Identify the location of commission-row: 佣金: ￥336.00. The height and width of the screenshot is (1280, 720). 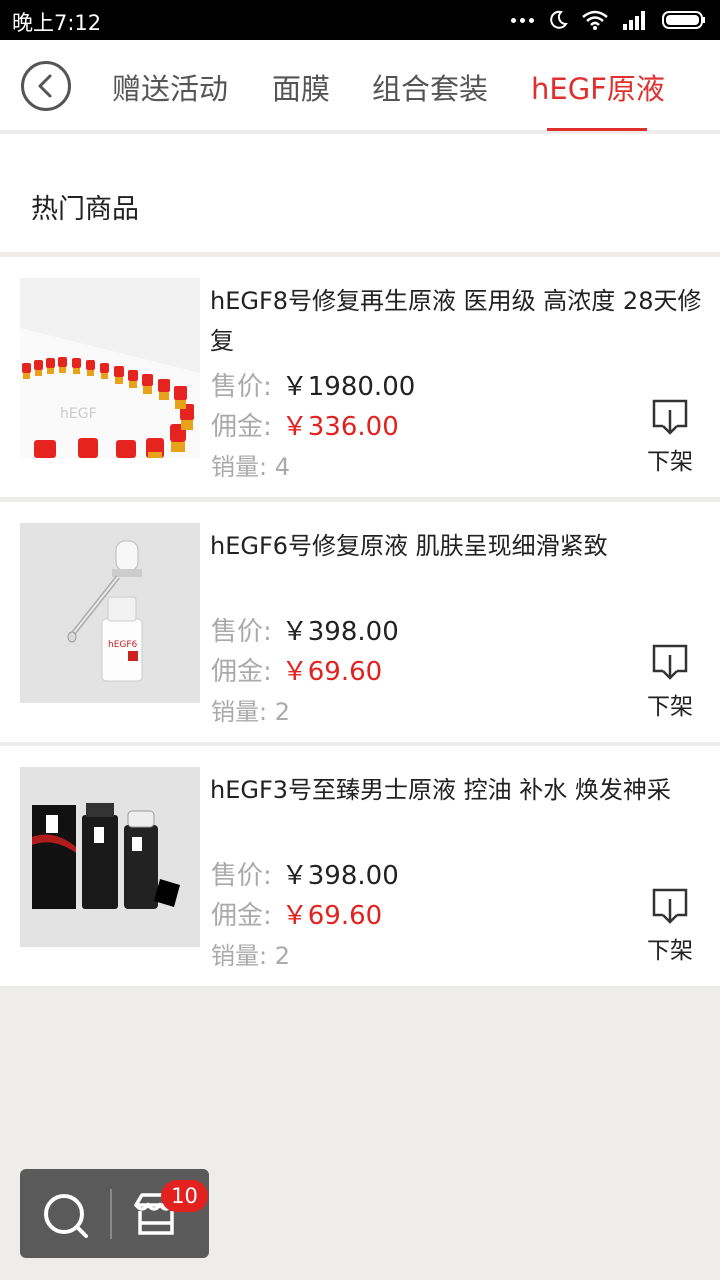
(305, 424).